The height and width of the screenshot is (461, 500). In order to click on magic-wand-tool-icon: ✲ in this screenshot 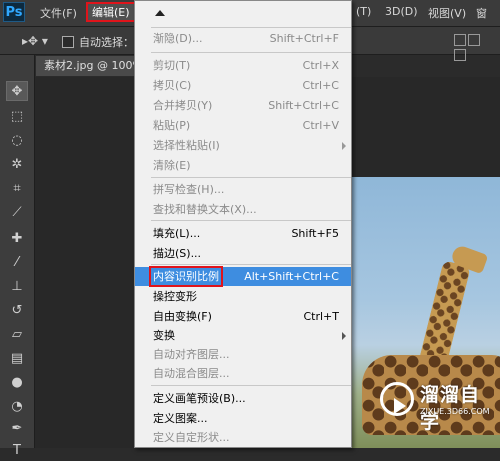, I will do `click(17, 165)`.